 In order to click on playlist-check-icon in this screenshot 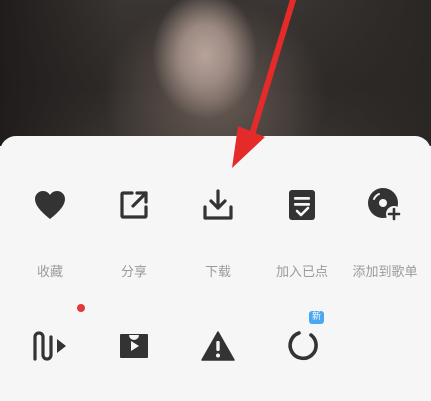, I will do `click(302, 205)`.